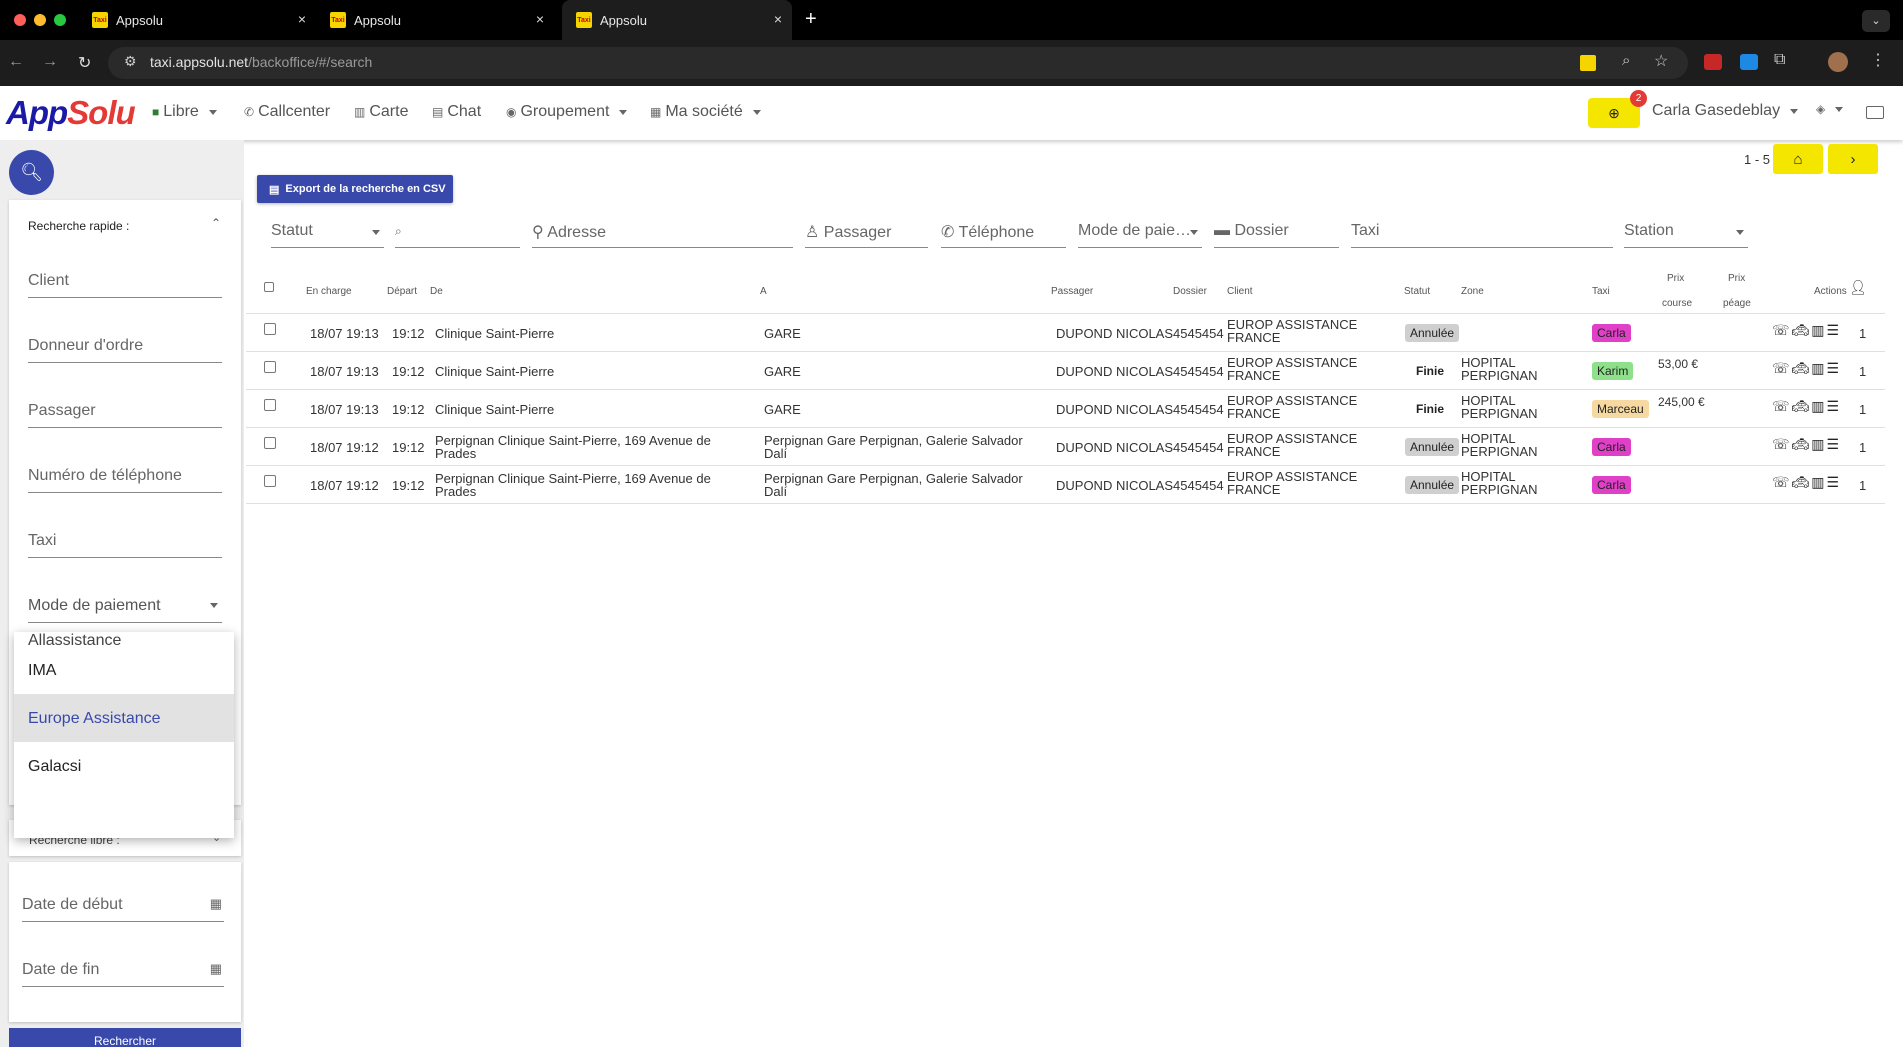  What do you see at coordinates (1878, 60) in the screenshot?
I see `browser-menu-icon: ⋮` at bounding box center [1878, 60].